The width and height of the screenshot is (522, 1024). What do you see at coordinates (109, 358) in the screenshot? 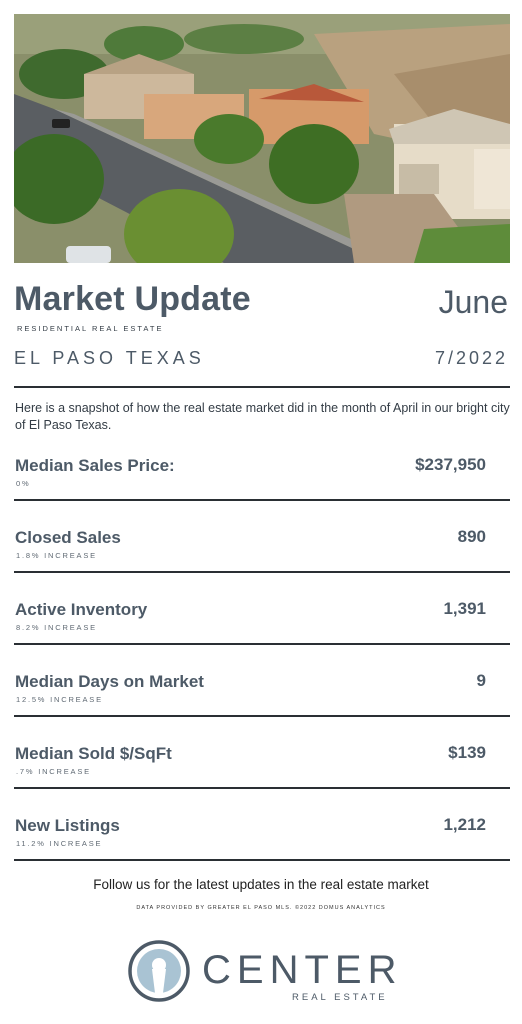
I see `city-name: EL PASO TEXAS` at bounding box center [109, 358].